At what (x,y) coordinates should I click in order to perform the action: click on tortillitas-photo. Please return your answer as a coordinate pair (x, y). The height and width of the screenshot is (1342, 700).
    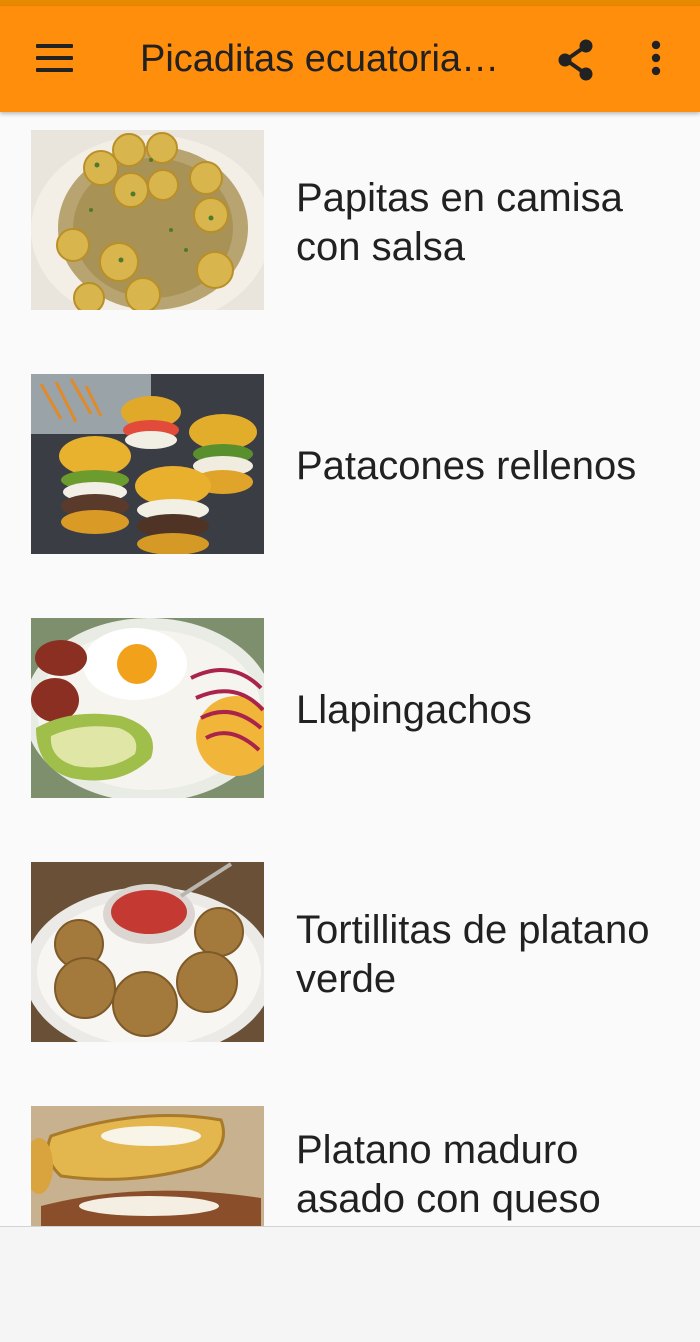
    Looking at the image, I should click on (147, 952).